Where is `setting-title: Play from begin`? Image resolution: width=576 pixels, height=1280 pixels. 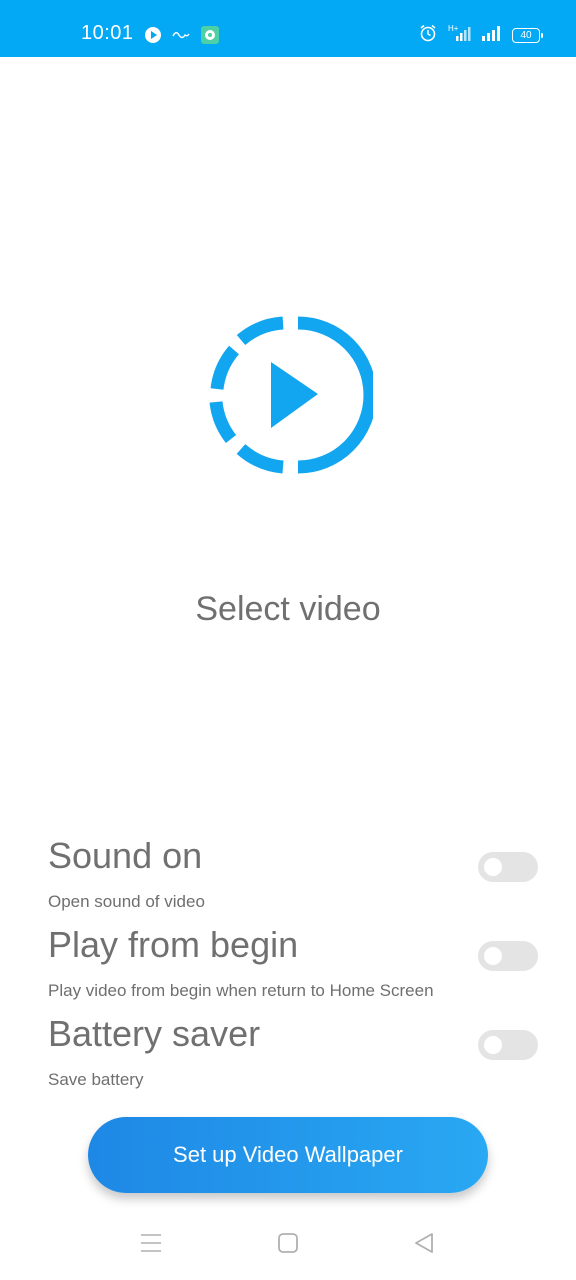 setting-title: Play from begin is located at coordinates (173, 944).